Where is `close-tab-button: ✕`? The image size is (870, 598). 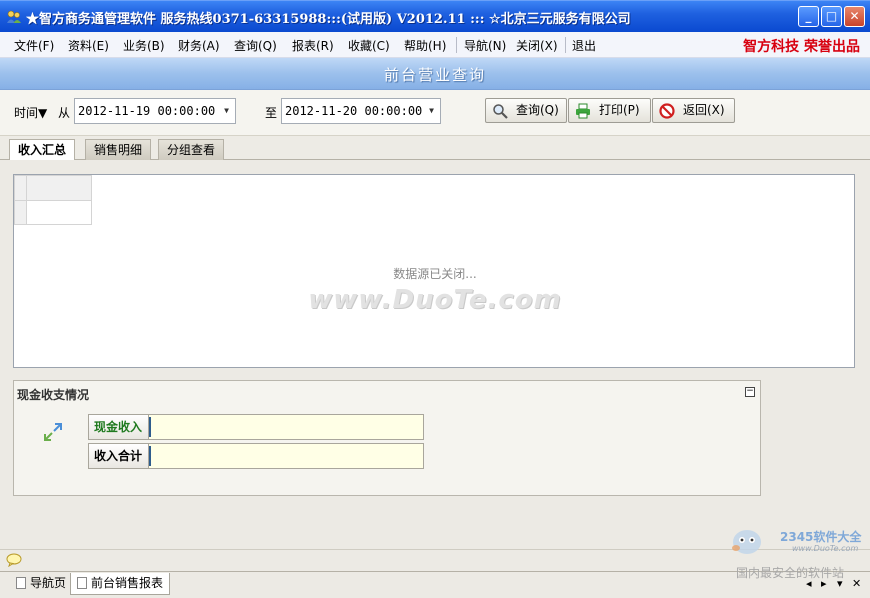
close-tab-button: ✕ is located at coordinates (856, 583).